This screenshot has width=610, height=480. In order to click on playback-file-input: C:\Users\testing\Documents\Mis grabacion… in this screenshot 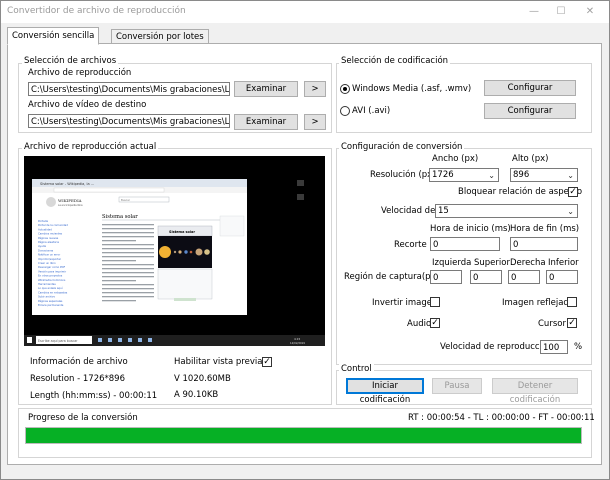, I will do `click(129, 89)`.